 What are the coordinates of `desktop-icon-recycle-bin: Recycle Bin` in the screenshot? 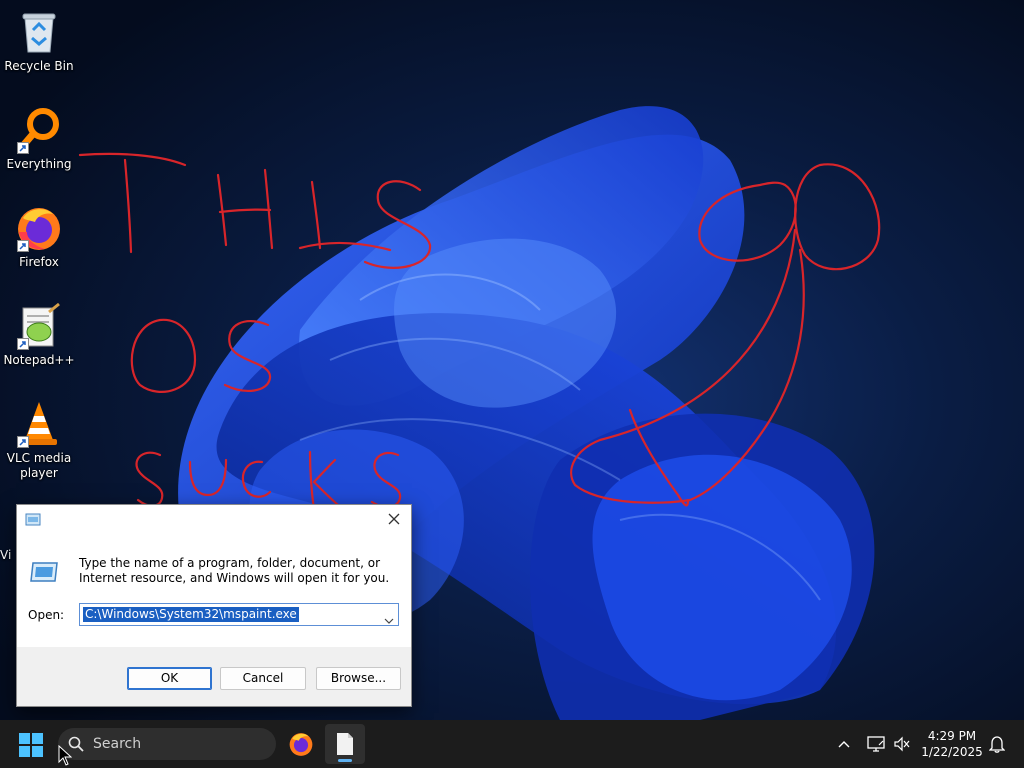 It's located at (39, 37).